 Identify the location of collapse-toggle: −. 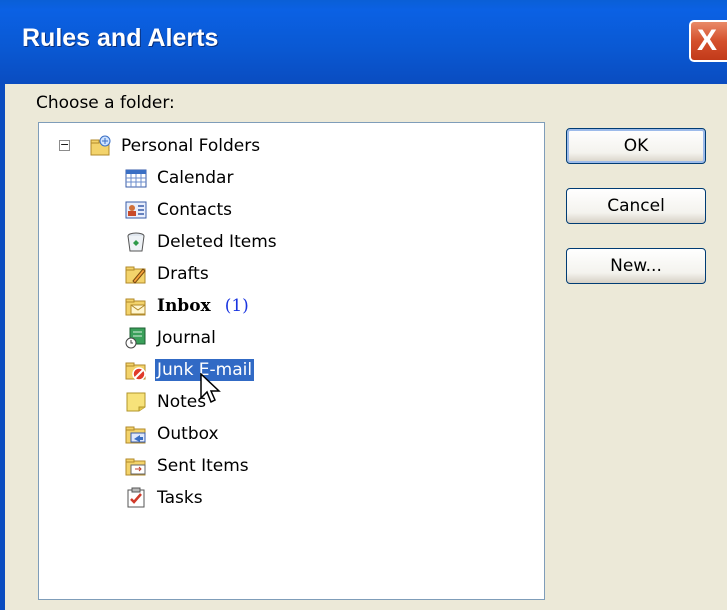
(64, 144).